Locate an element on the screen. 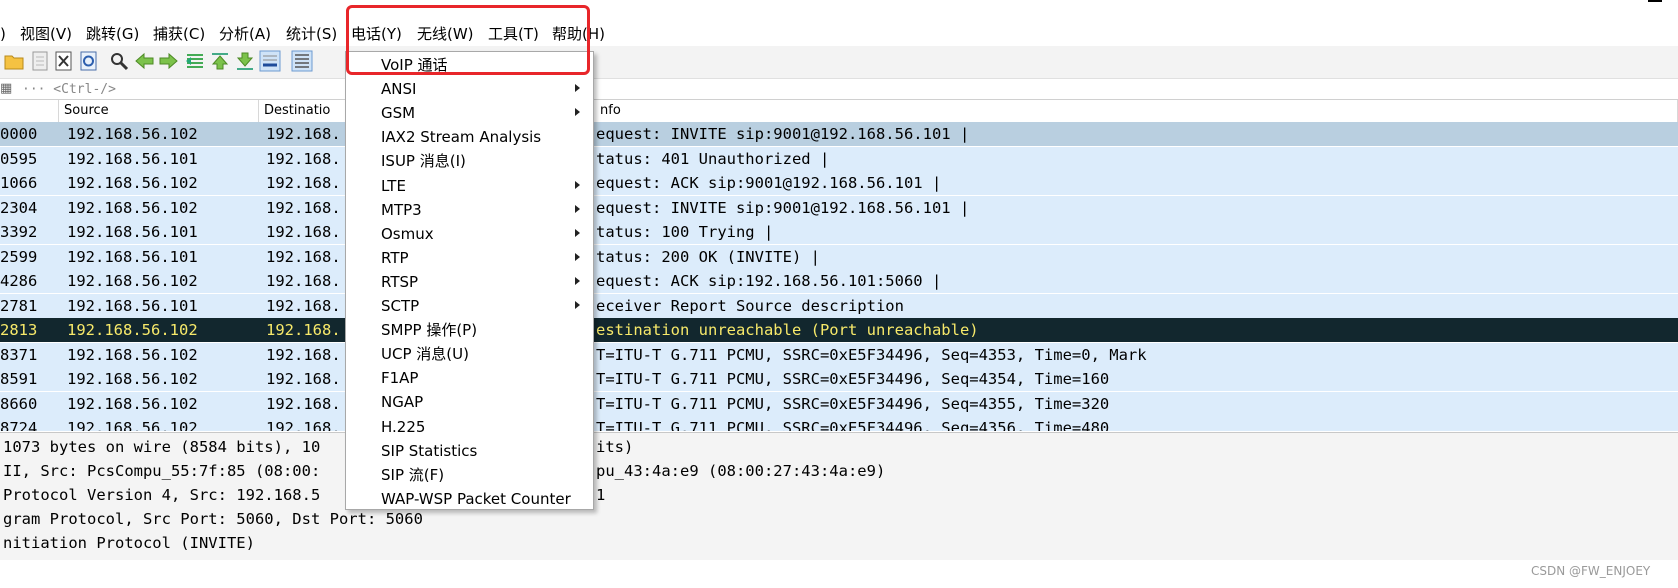 The height and width of the screenshot is (588, 1678). find-packet-icon is located at coordinates (119, 61).